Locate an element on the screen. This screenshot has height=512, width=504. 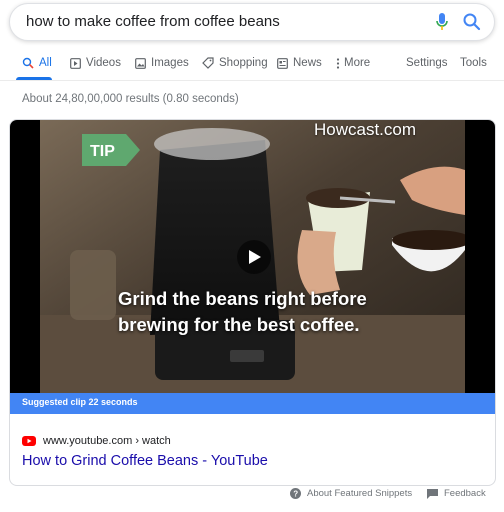
feedback-icon is located at coordinates (432, 493).